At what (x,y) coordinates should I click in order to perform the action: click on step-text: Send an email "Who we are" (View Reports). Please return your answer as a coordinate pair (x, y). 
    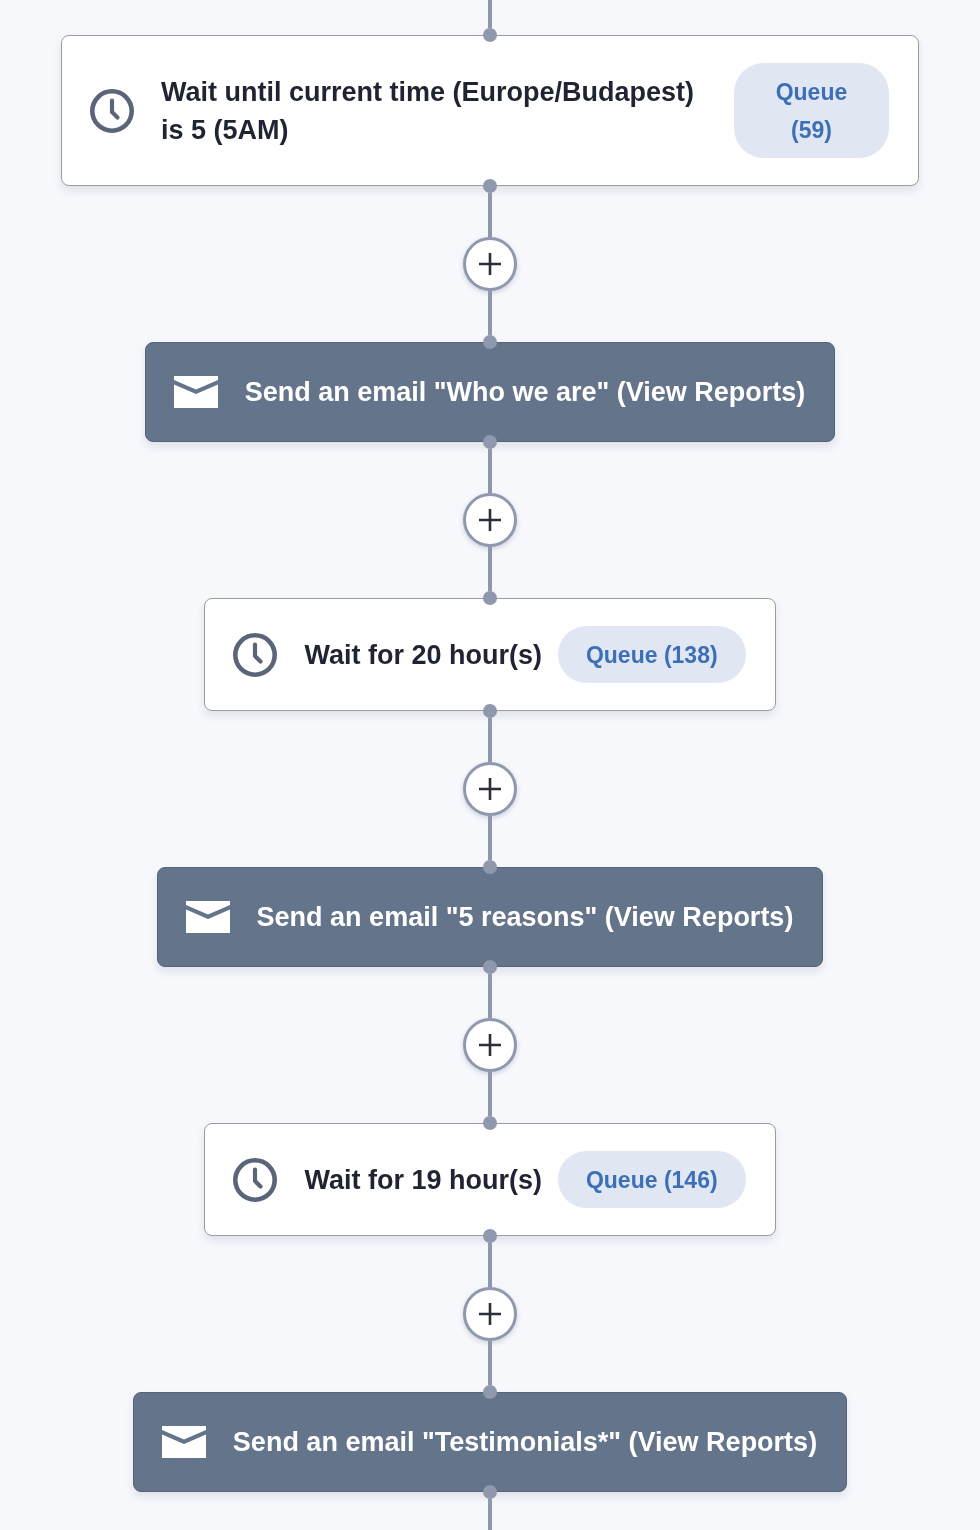
    Looking at the image, I should click on (525, 392).